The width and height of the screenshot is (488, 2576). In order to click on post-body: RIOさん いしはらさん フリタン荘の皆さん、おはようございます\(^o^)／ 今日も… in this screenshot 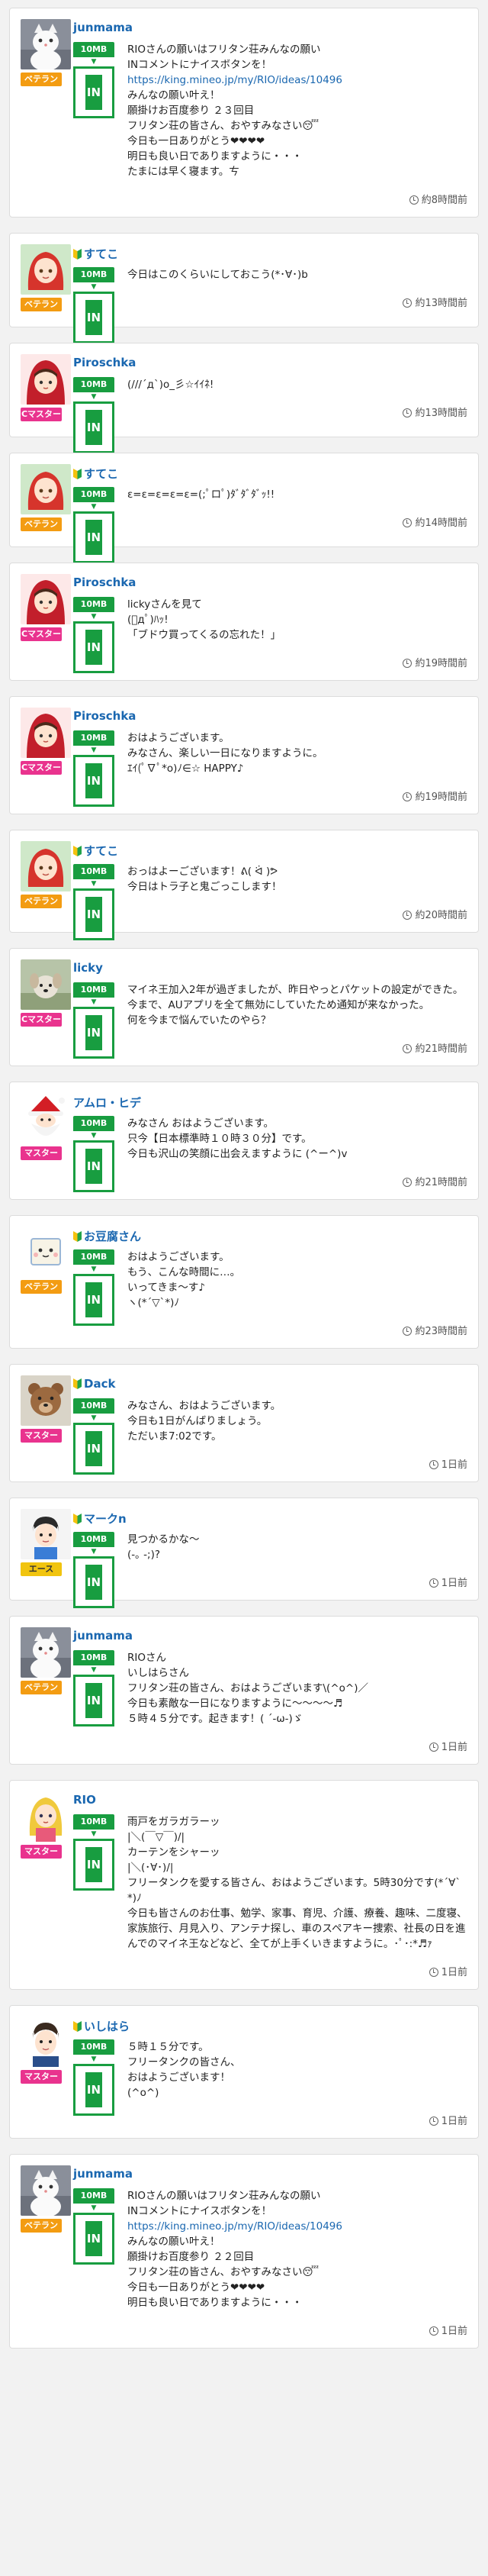, I will do `click(297, 1690)`.